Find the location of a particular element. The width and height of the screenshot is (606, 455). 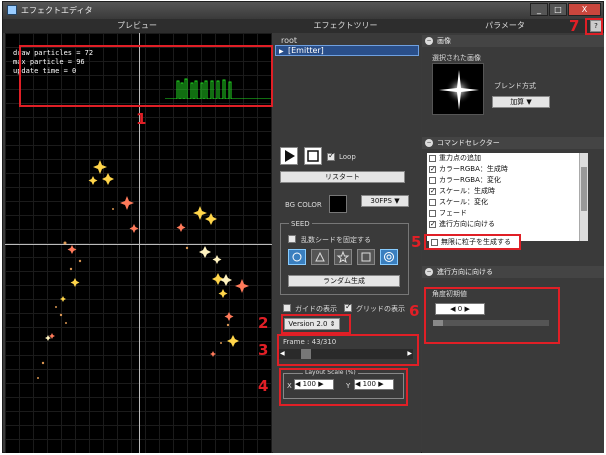

tree-root: root is located at coordinates (289, 40).